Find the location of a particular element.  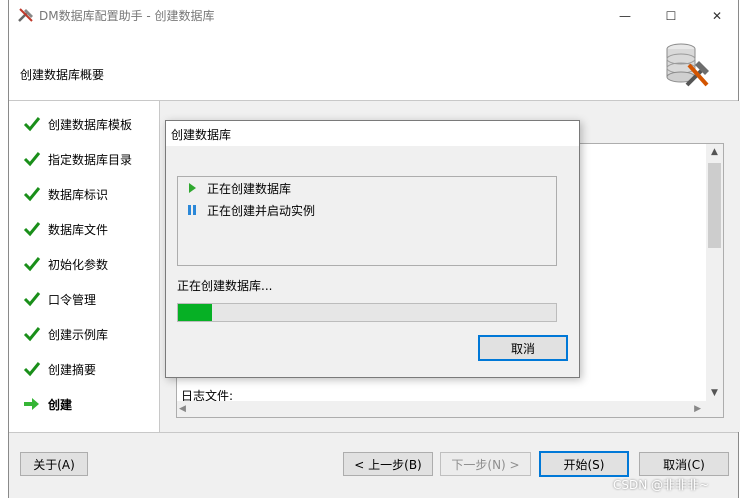

close-icon: ✕ is located at coordinates (717, 15).